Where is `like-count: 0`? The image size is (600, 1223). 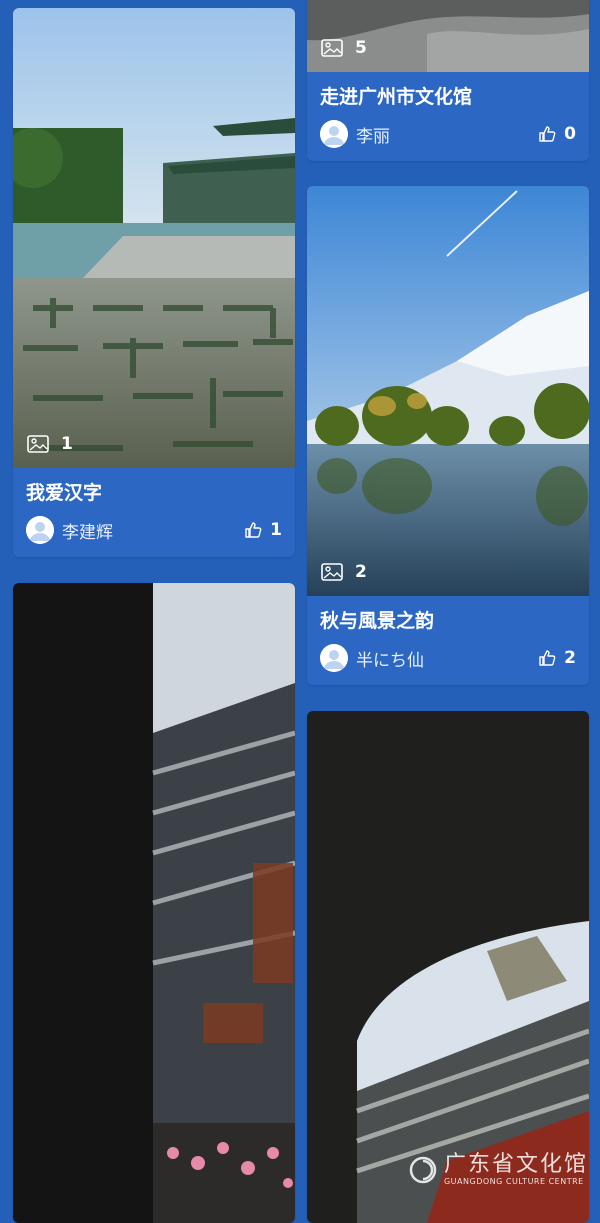 like-count: 0 is located at coordinates (570, 134).